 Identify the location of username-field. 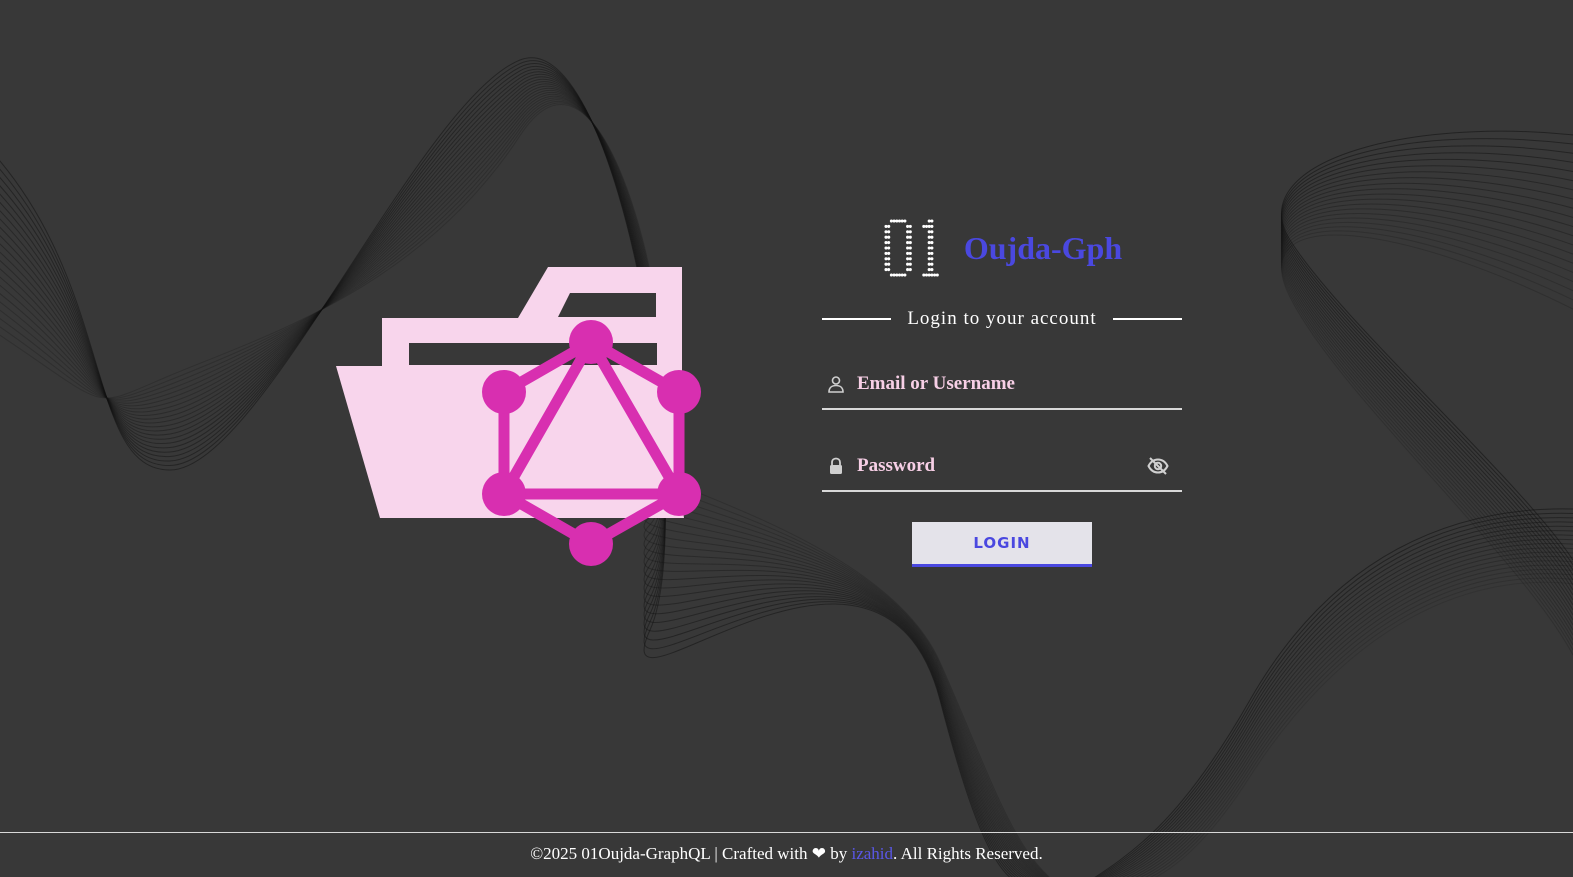
(1002, 385).